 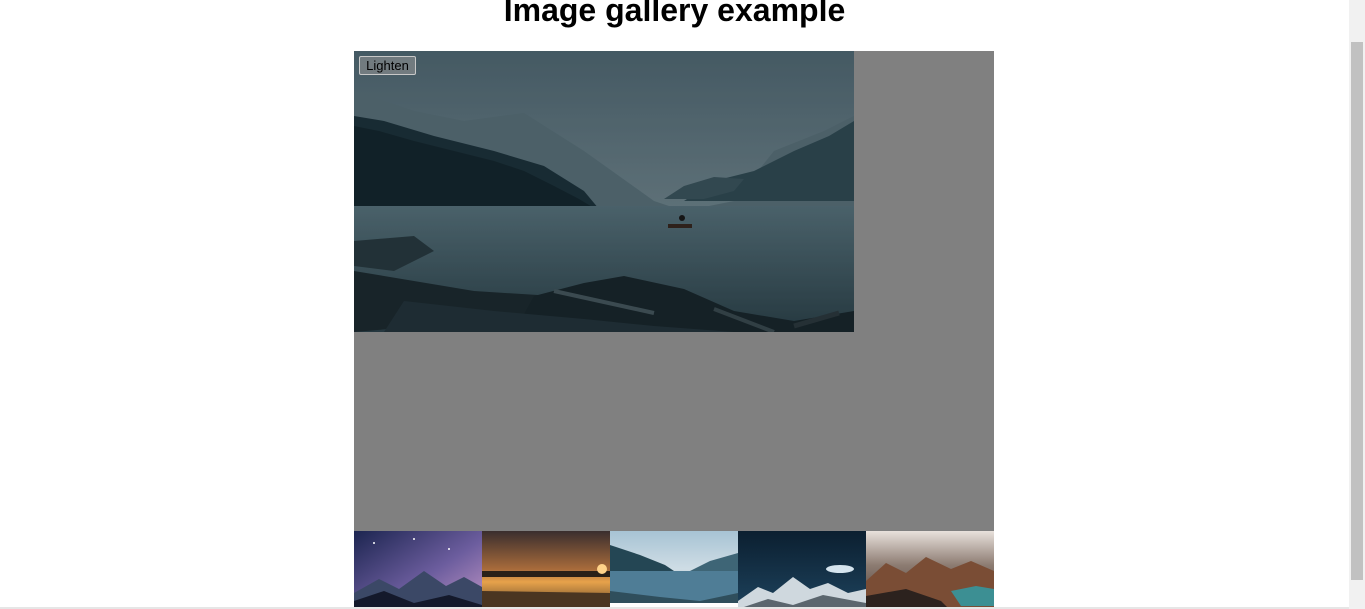 I want to click on thumb-lake-kayak, so click(x=674, y=570).